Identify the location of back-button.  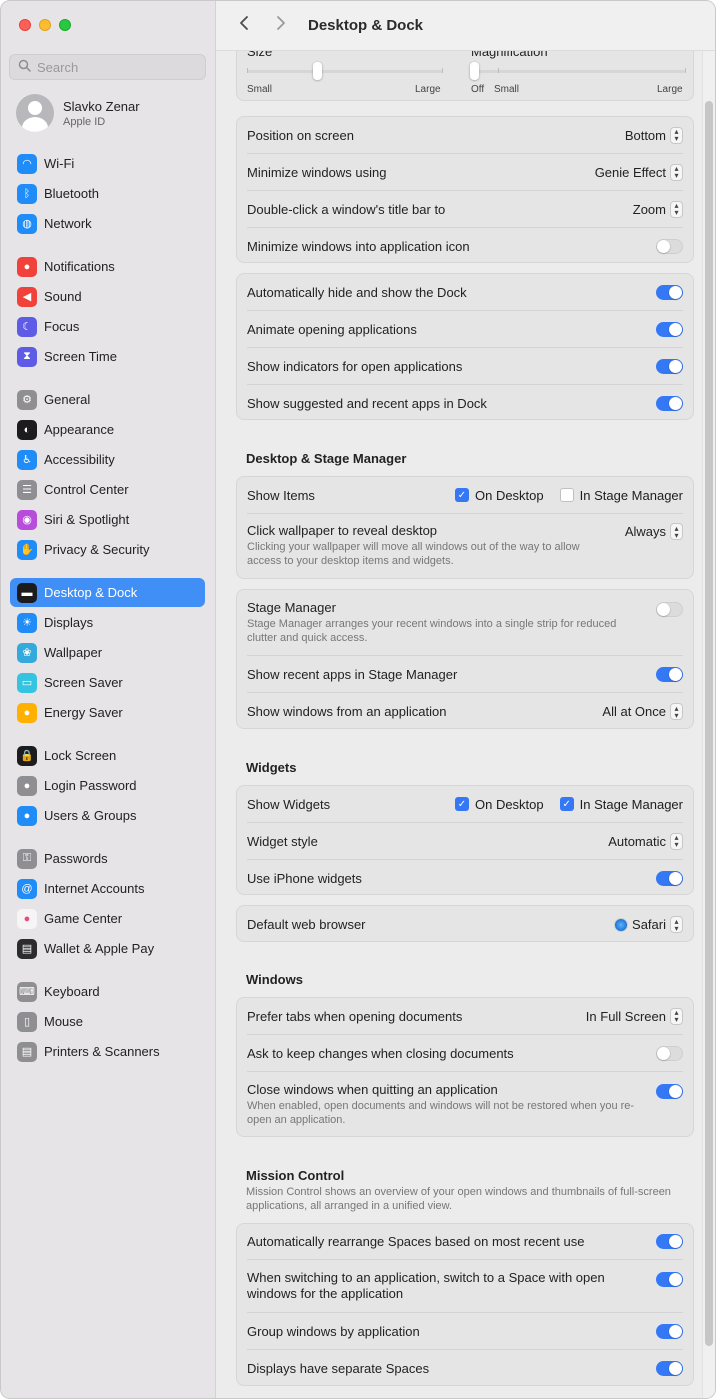
(244, 25).